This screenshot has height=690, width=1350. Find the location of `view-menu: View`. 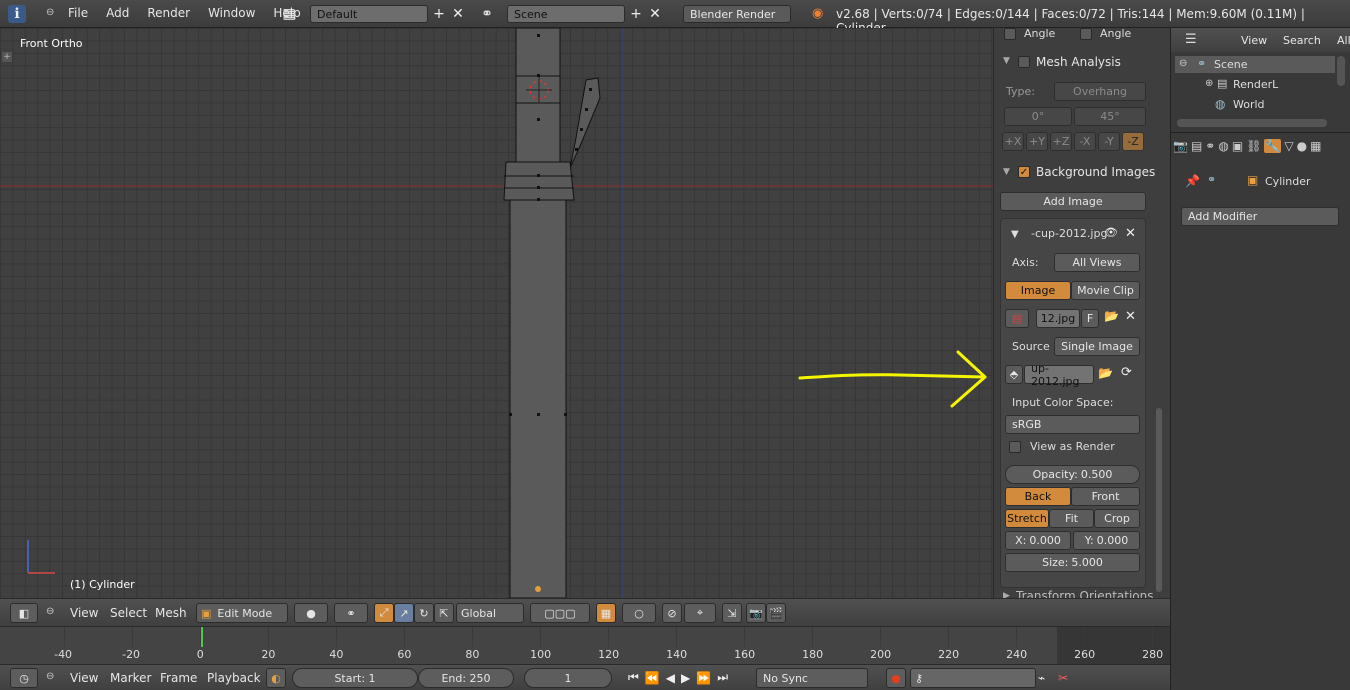

view-menu: View is located at coordinates (84, 613).